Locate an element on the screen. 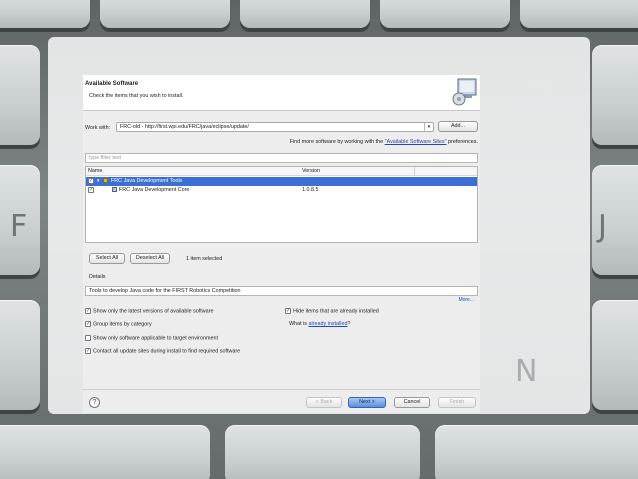  work-with-label: Work with: is located at coordinates (98, 128).